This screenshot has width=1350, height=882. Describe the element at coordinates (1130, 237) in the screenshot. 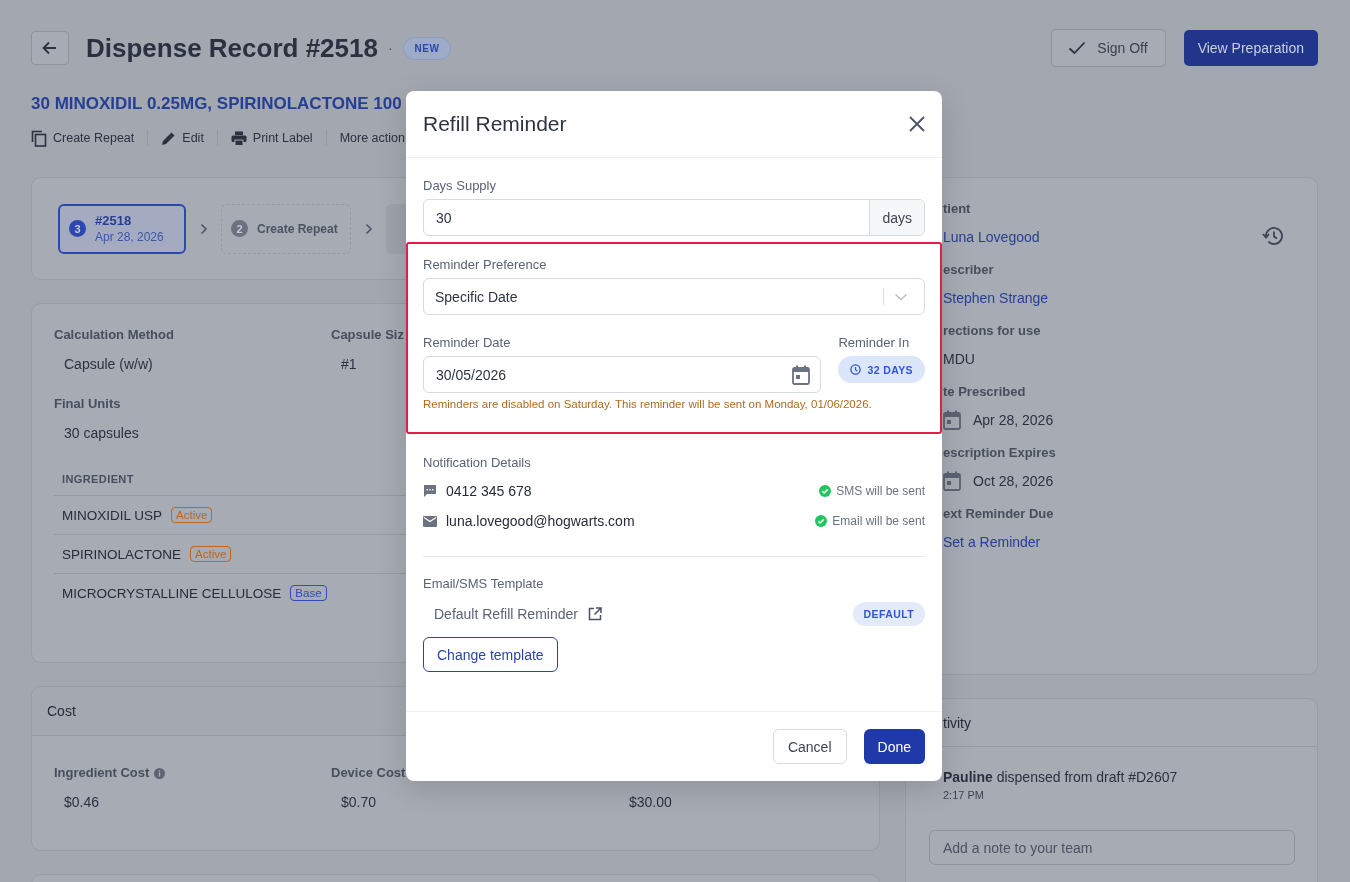

I see `field-link: Luna Lovegood` at that location.